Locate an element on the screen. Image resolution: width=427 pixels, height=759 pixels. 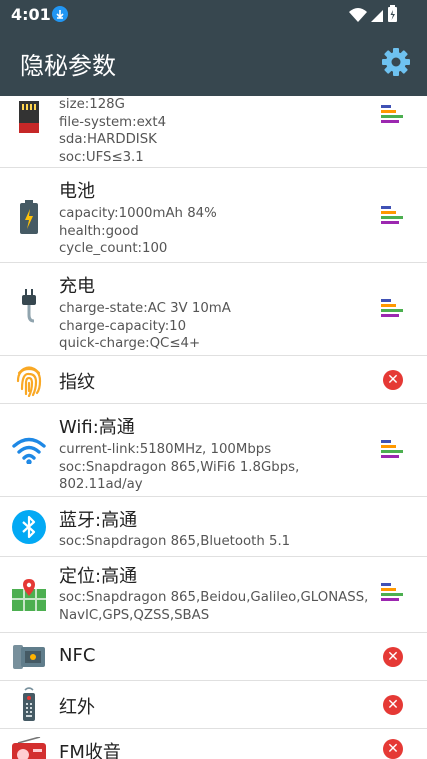
detail-line: NavIC,GPS,QZSS,SBAS is located at coordinates (134, 615).